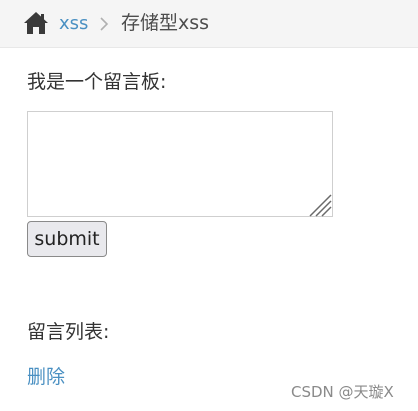  What do you see at coordinates (342, 392) in the screenshot?
I see `watermark: CSDN @天璇X` at bounding box center [342, 392].